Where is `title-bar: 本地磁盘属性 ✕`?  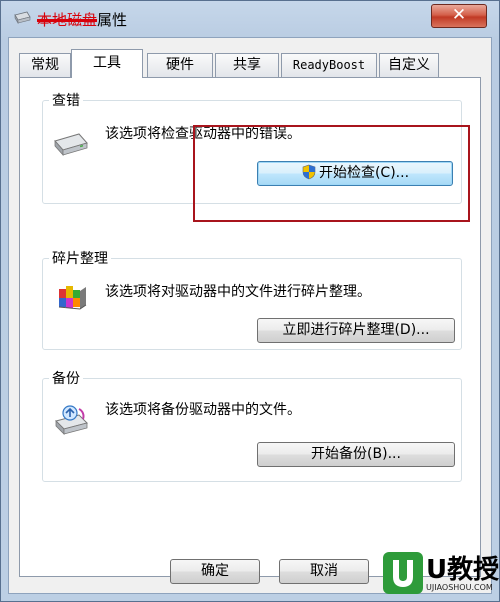 title-bar: 本地磁盘属性 ✕ is located at coordinates (250, 19).